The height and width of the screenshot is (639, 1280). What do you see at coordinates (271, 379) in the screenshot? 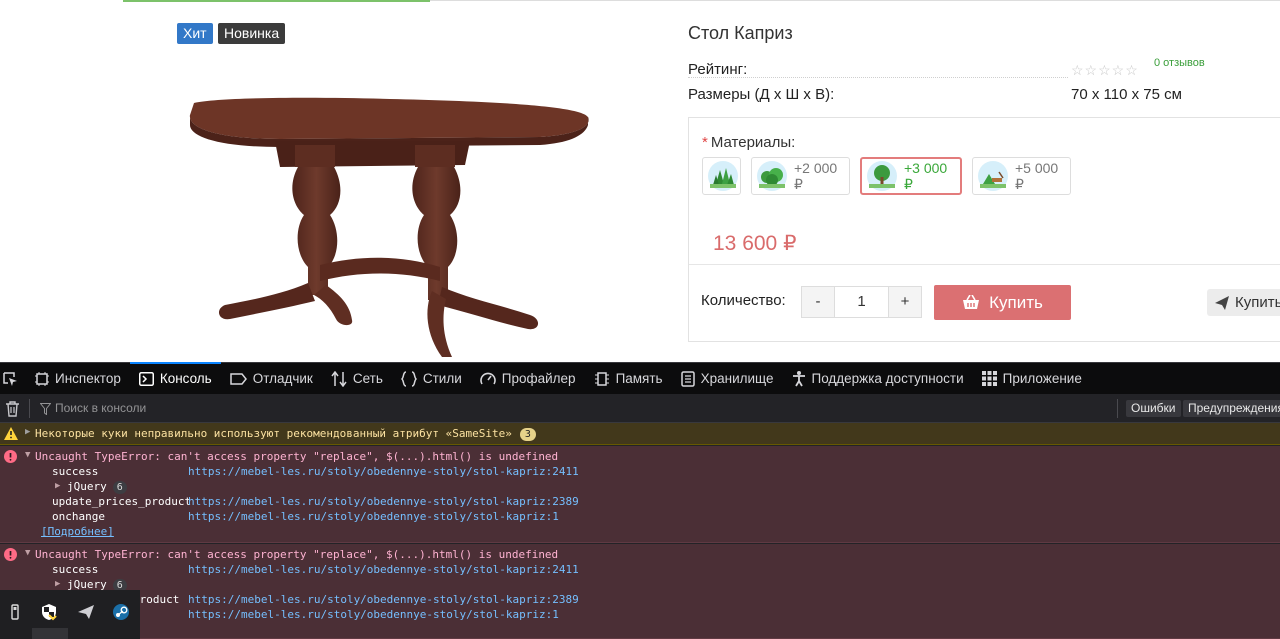
I see `tab-debugger: Отладчик` at bounding box center [271, 379].